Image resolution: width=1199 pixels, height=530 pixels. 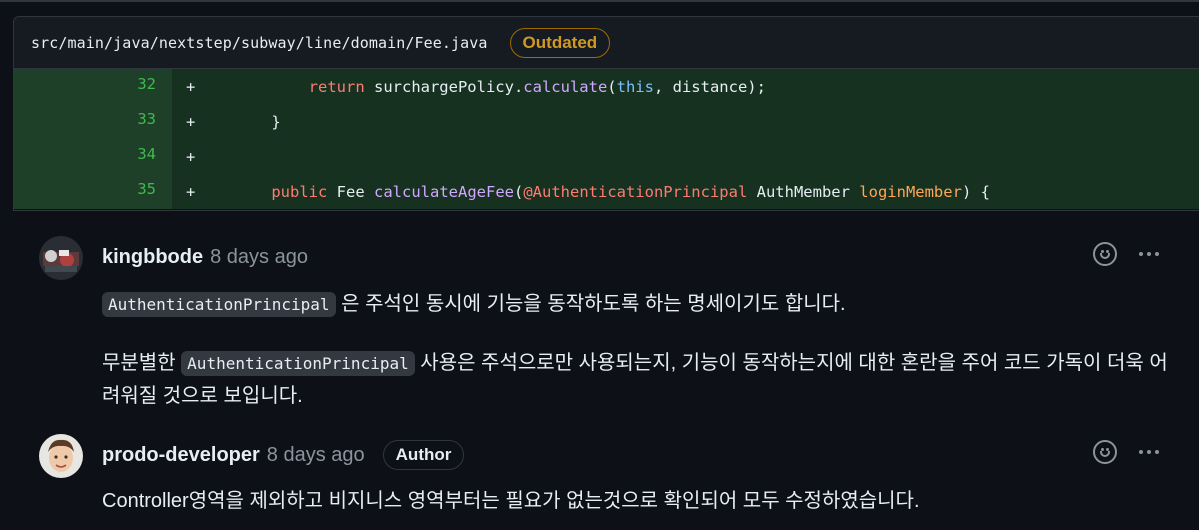 I want to click on line-number: 34, so click(x=93, y=156).